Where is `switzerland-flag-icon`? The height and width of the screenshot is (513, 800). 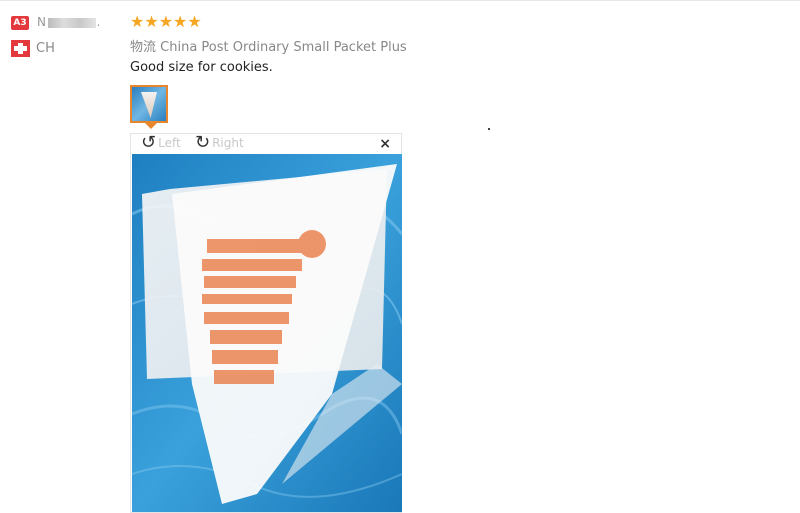
switzerland-flag-icon is located at coordinates (20, 48).